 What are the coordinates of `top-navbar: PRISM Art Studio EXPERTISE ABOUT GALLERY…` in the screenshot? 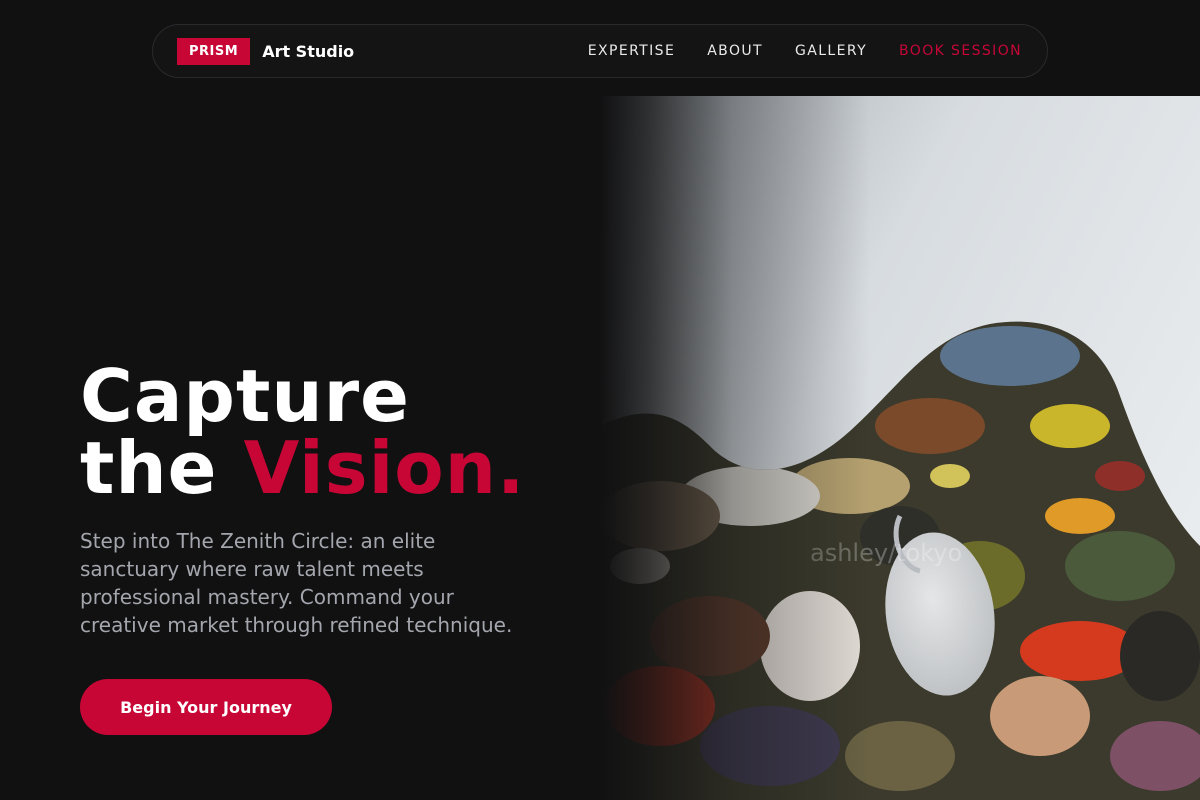 It's located at (600, 51).